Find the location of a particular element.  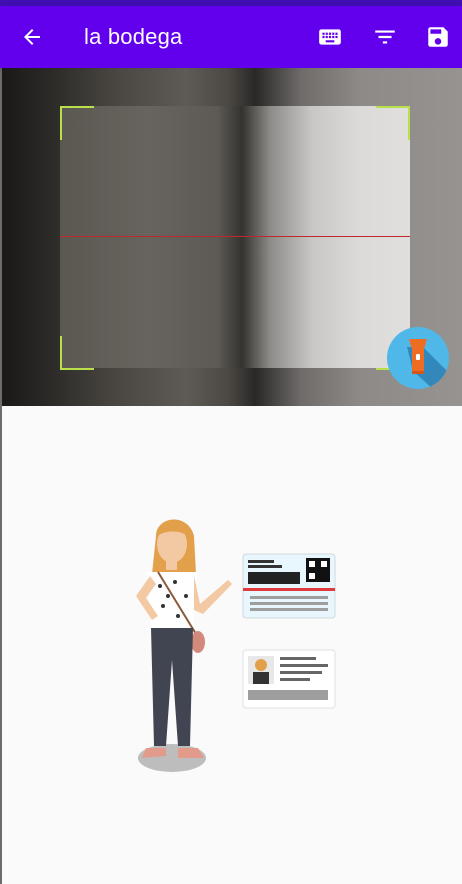

scan-laser-line is located at coordinates (235, 236).